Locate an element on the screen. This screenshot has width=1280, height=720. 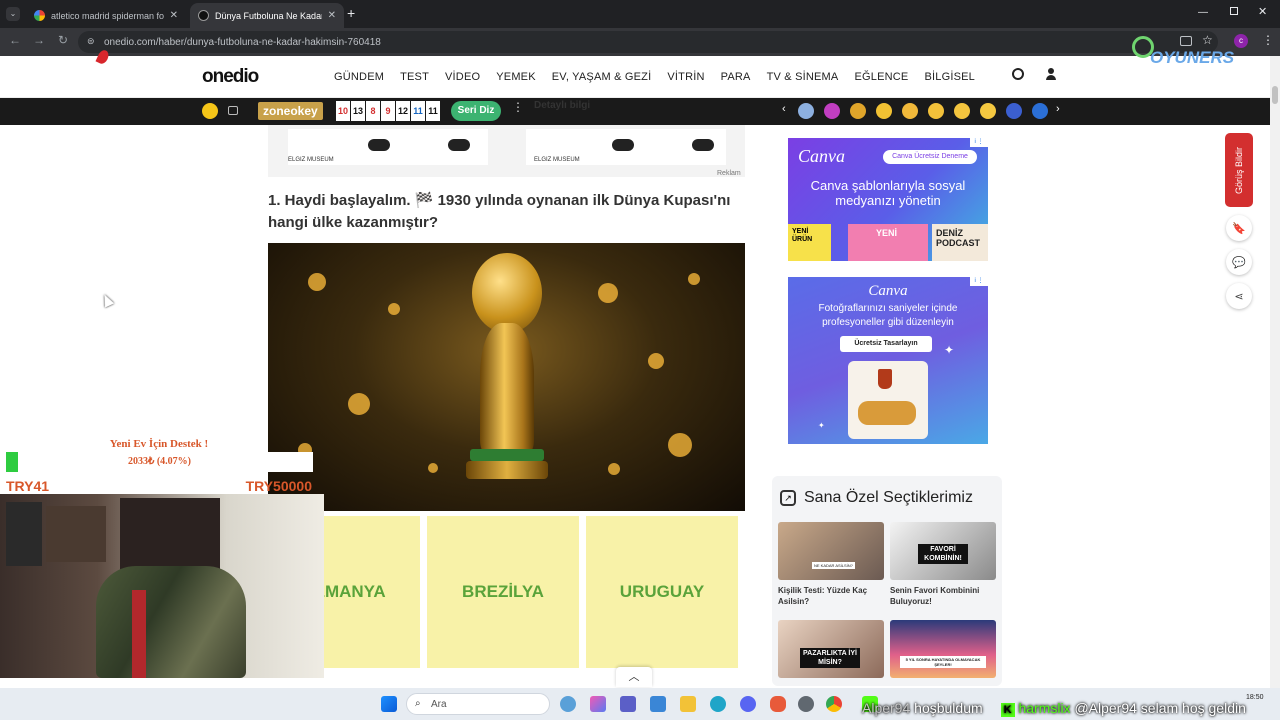
blue-badge-2-icon is located at coordinates (1040, 111).